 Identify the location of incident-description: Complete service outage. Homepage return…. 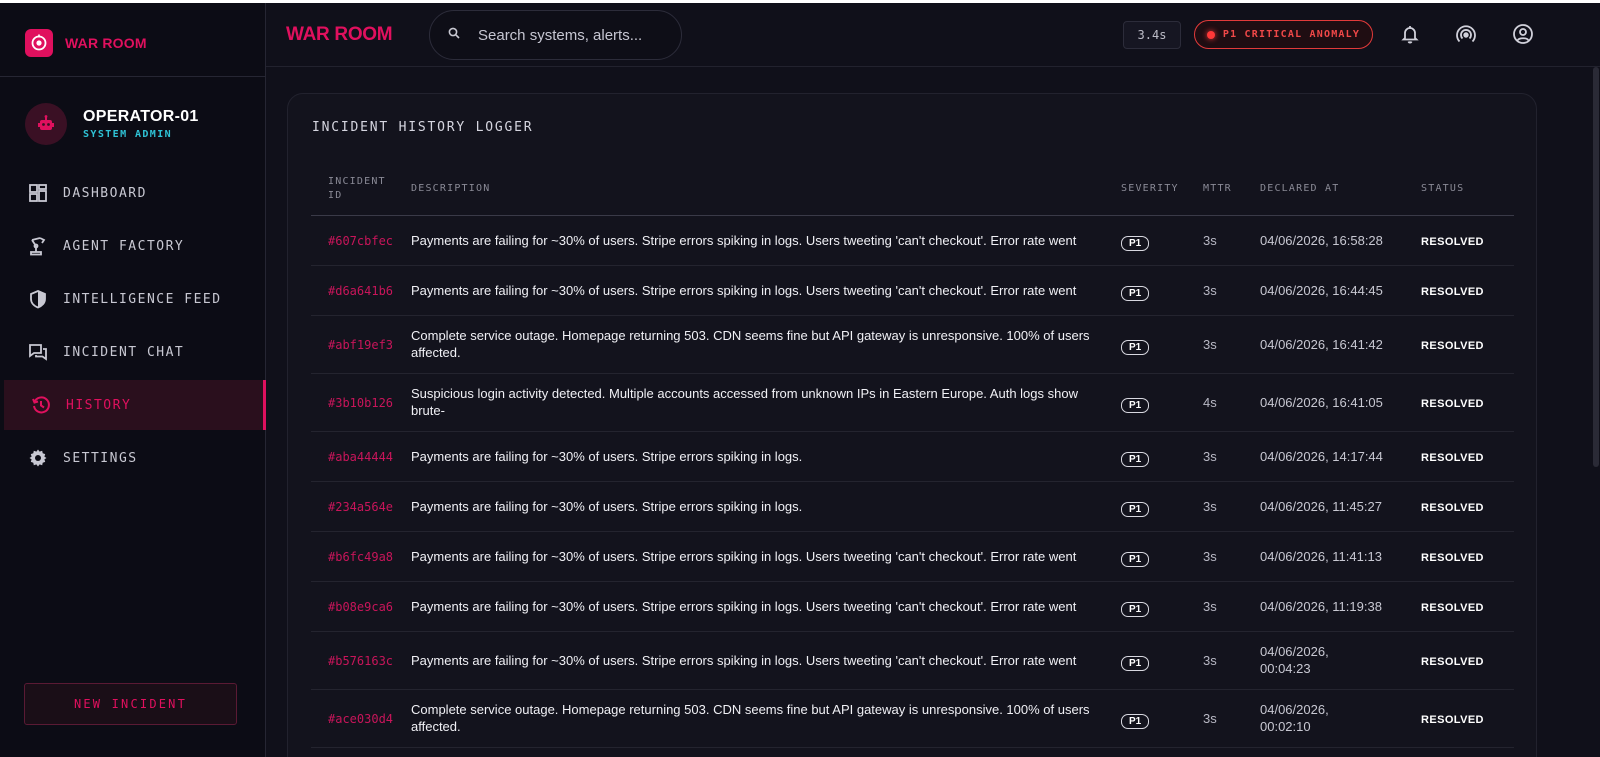
(750, 718).